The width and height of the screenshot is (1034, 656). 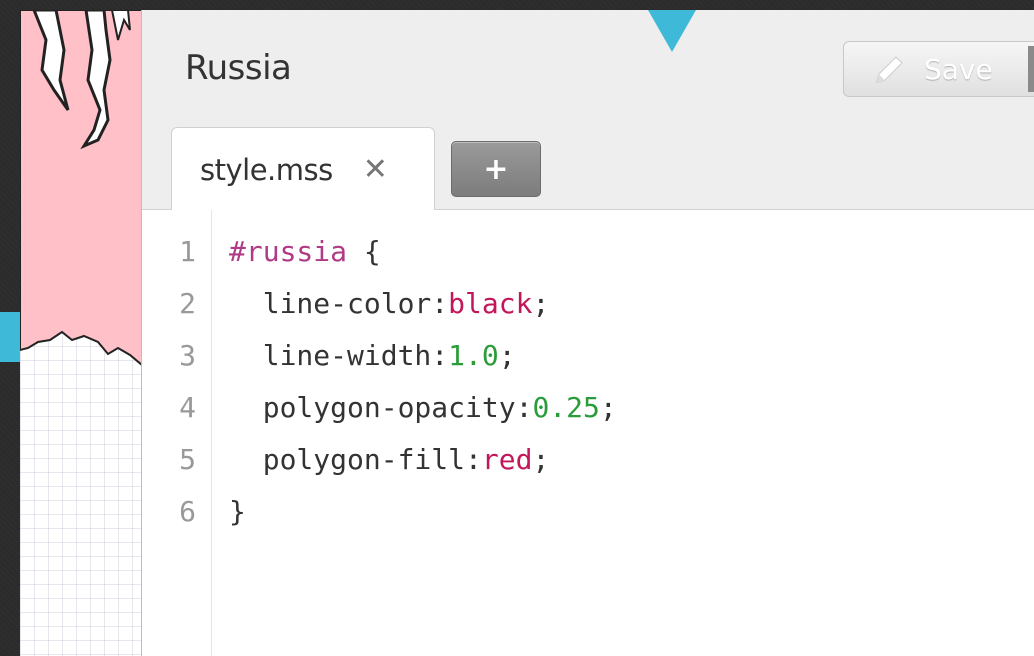 What do you see at coordinates (187, 355) in the screenshot?
I see `line-number: 3` at bounding box center [187, 355].